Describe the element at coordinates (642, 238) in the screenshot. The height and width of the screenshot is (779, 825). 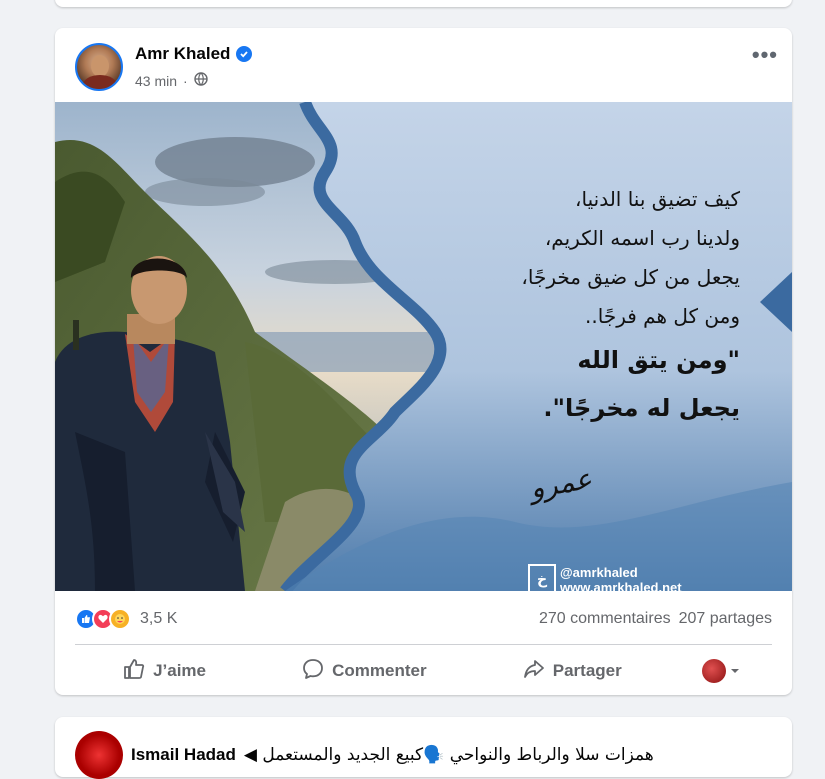
I see `caption-line-2: ولدينا رب اسمه الكريم،` at that location.